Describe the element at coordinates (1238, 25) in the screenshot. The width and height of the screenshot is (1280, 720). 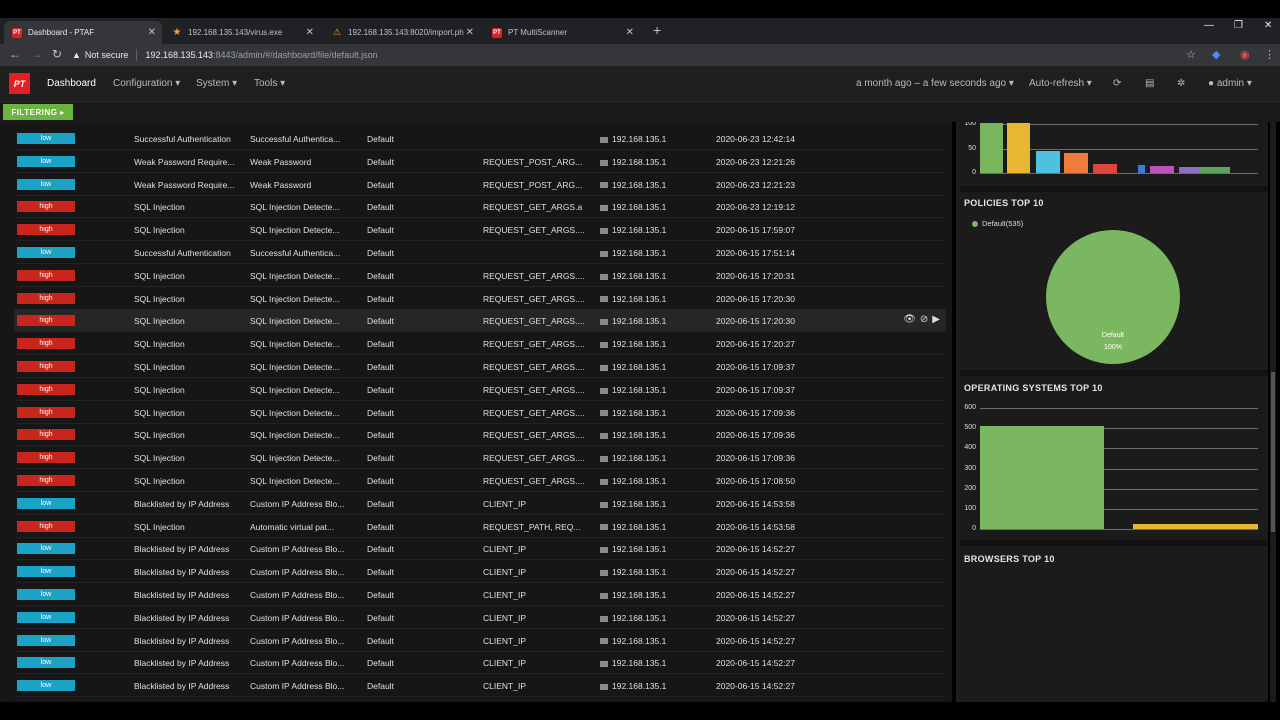
I see `maximize-icon: ❐` at that location.